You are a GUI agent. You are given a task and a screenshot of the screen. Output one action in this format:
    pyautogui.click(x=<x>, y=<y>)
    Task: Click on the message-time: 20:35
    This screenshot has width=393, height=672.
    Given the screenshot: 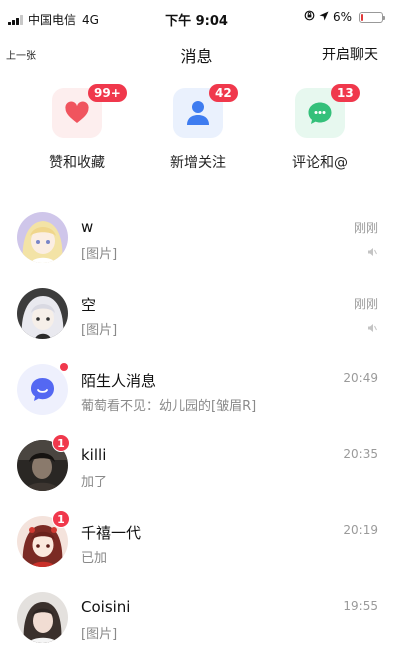 What is the action you would take?
    pyautogui.click(x=360, y=454)
    